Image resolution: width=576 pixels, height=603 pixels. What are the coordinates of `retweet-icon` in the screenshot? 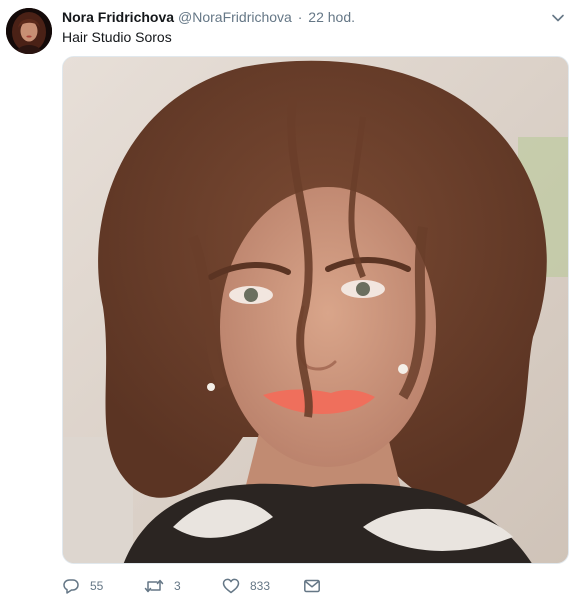 It's located at (154, 586).